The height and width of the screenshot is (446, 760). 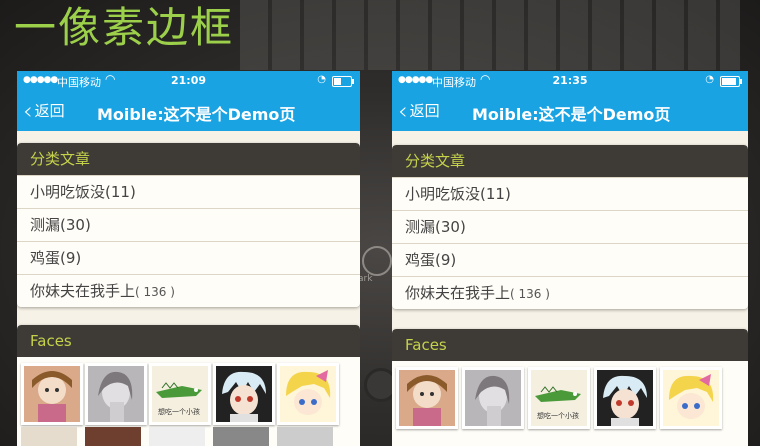 I want to click on clock-time: 21:35, so click(x=570, y=80).